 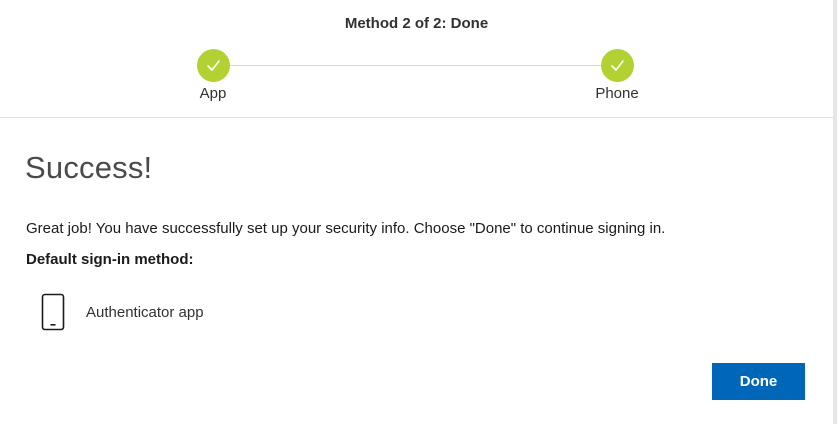 I want to click on page-title: Success!, so click(x=89, y=167).